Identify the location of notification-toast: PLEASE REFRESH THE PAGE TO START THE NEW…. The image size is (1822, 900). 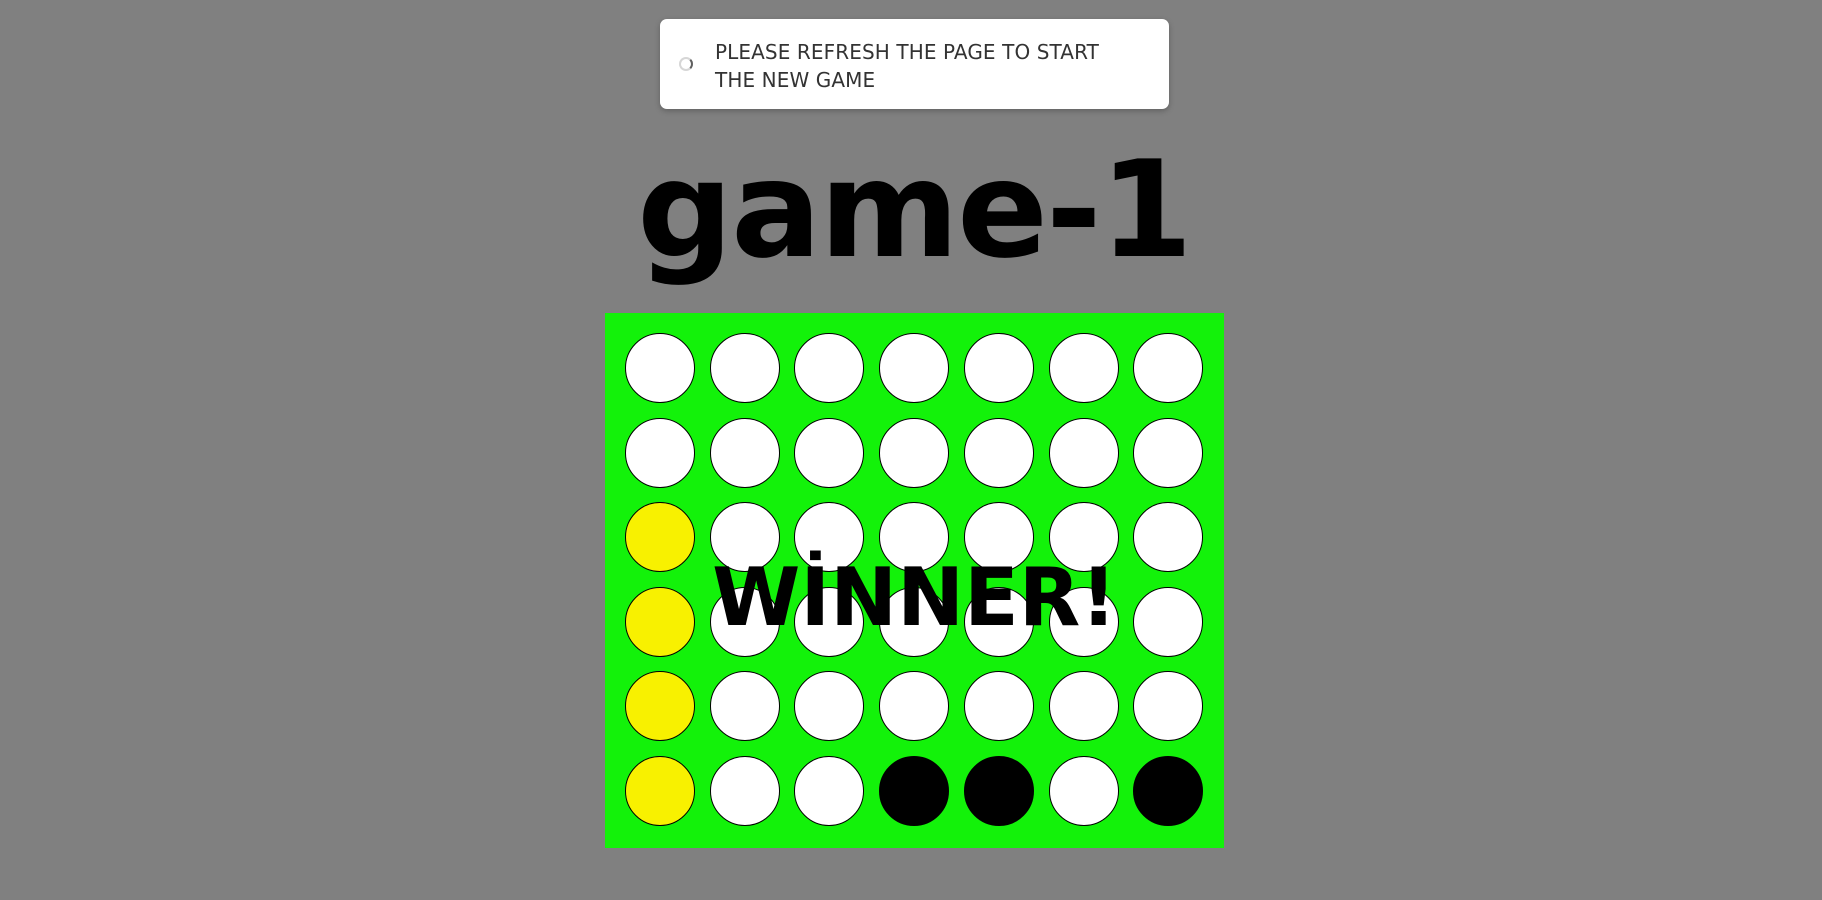
(914, 64).